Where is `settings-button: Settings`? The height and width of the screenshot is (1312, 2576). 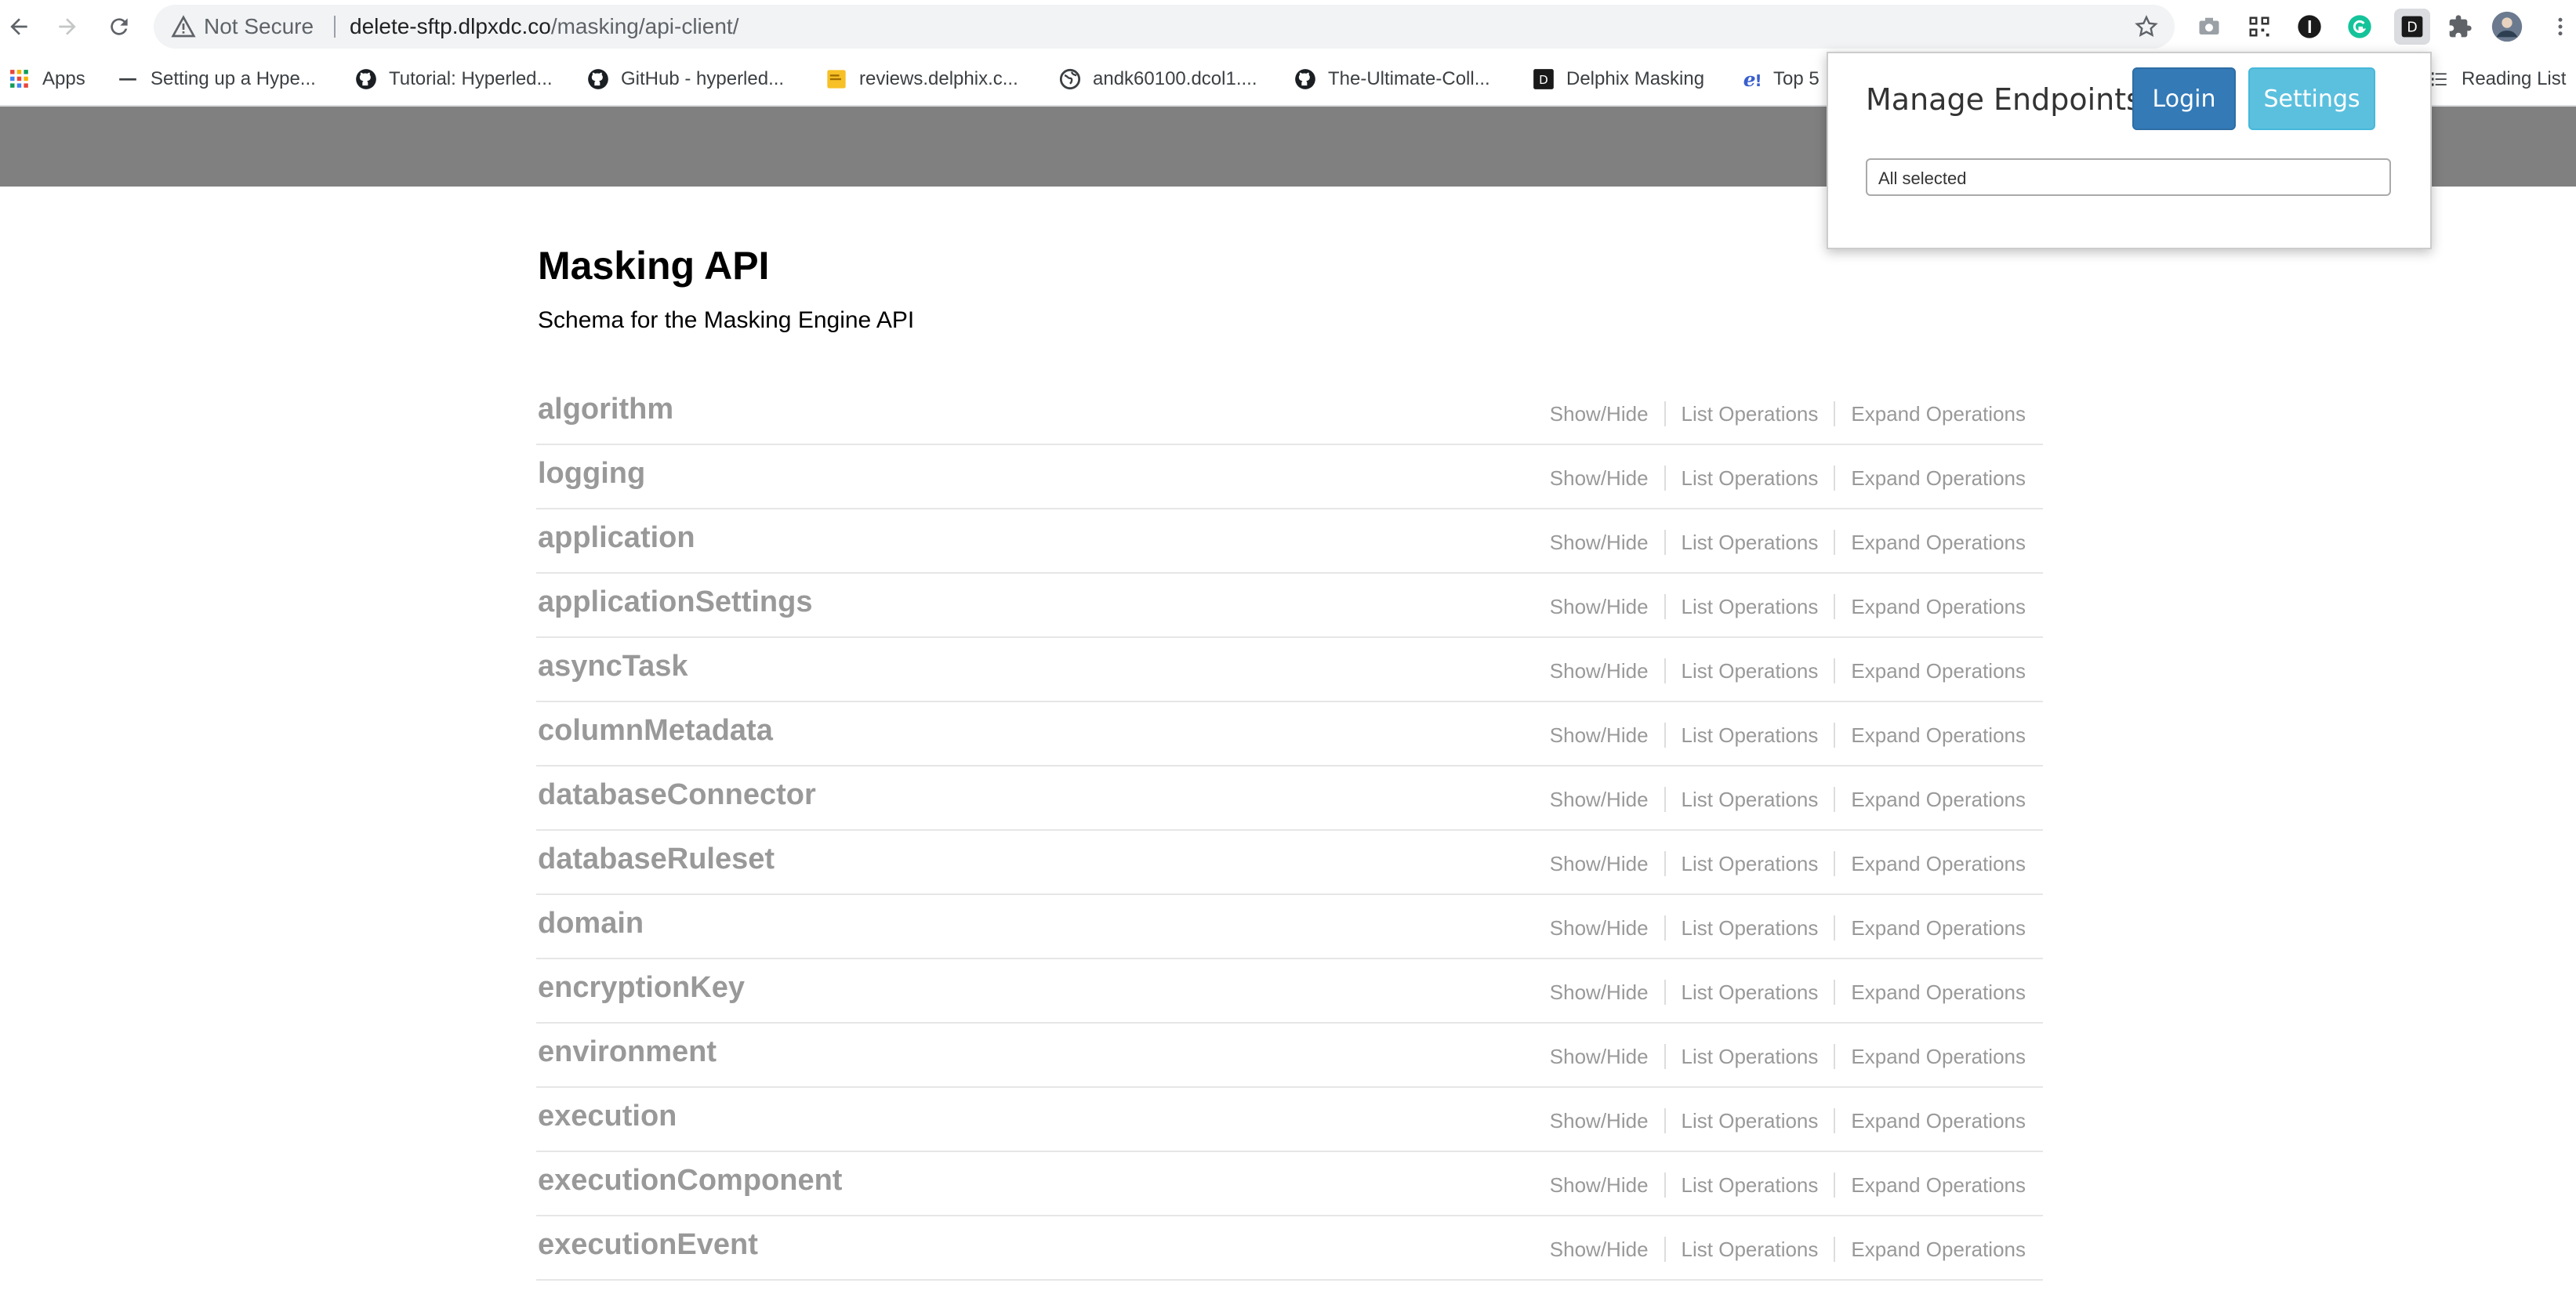 settings-button: Settings is located at coordinates (2311, 98).